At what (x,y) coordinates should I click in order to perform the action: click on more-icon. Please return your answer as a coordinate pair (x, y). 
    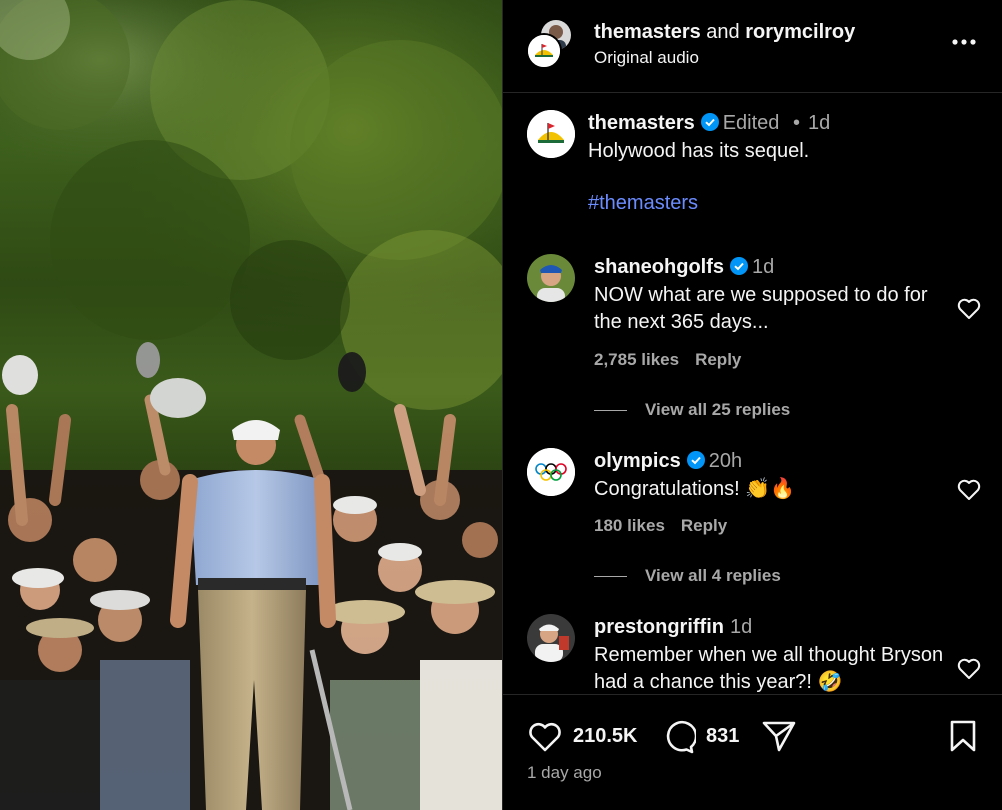
    Looking at the image, I should click on (964, 42).